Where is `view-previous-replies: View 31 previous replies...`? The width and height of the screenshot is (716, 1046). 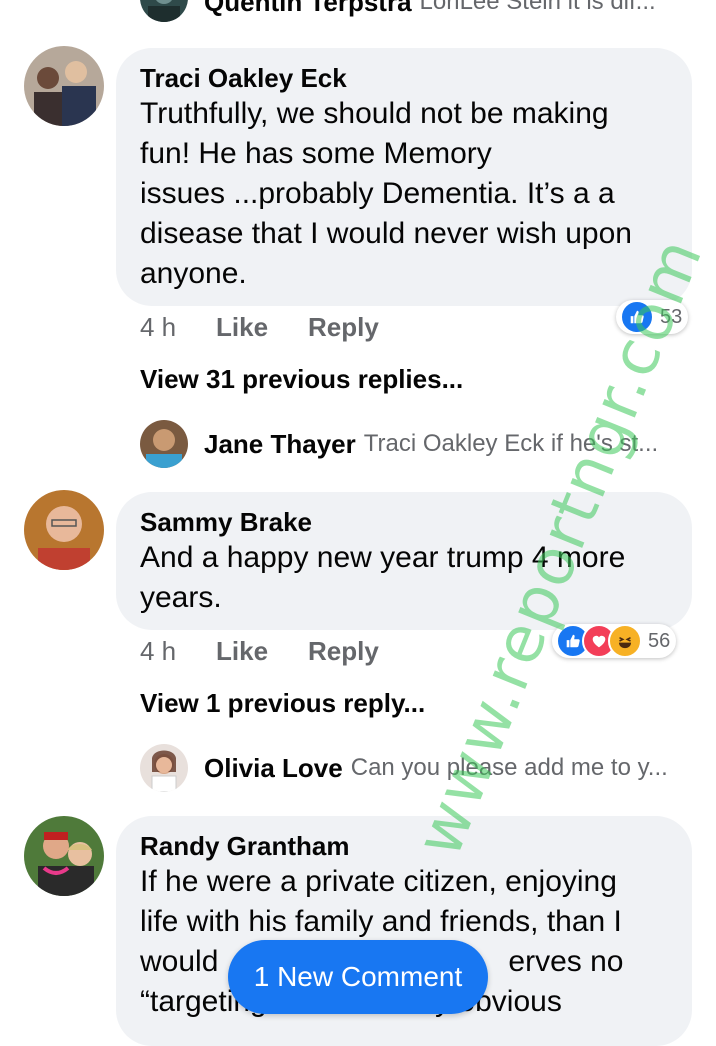 view-previous-replies: View 31 previous replies... is located at coordinates (301, 379).